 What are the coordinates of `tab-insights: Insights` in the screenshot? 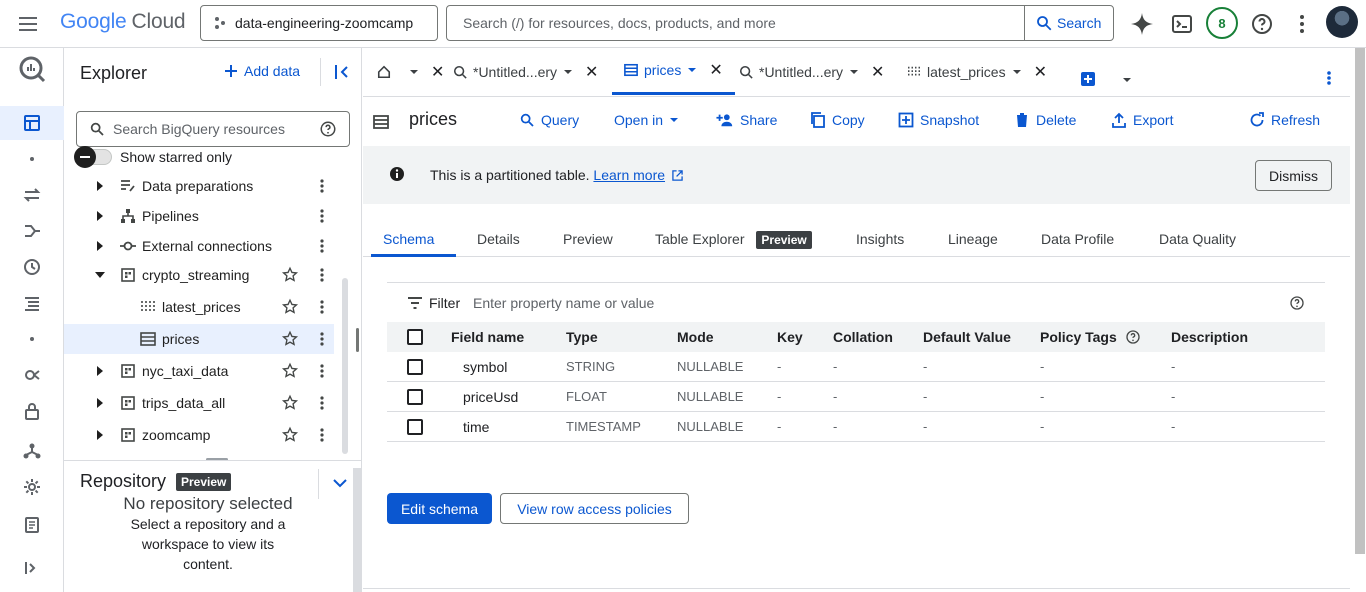 It's located at (880, 239).